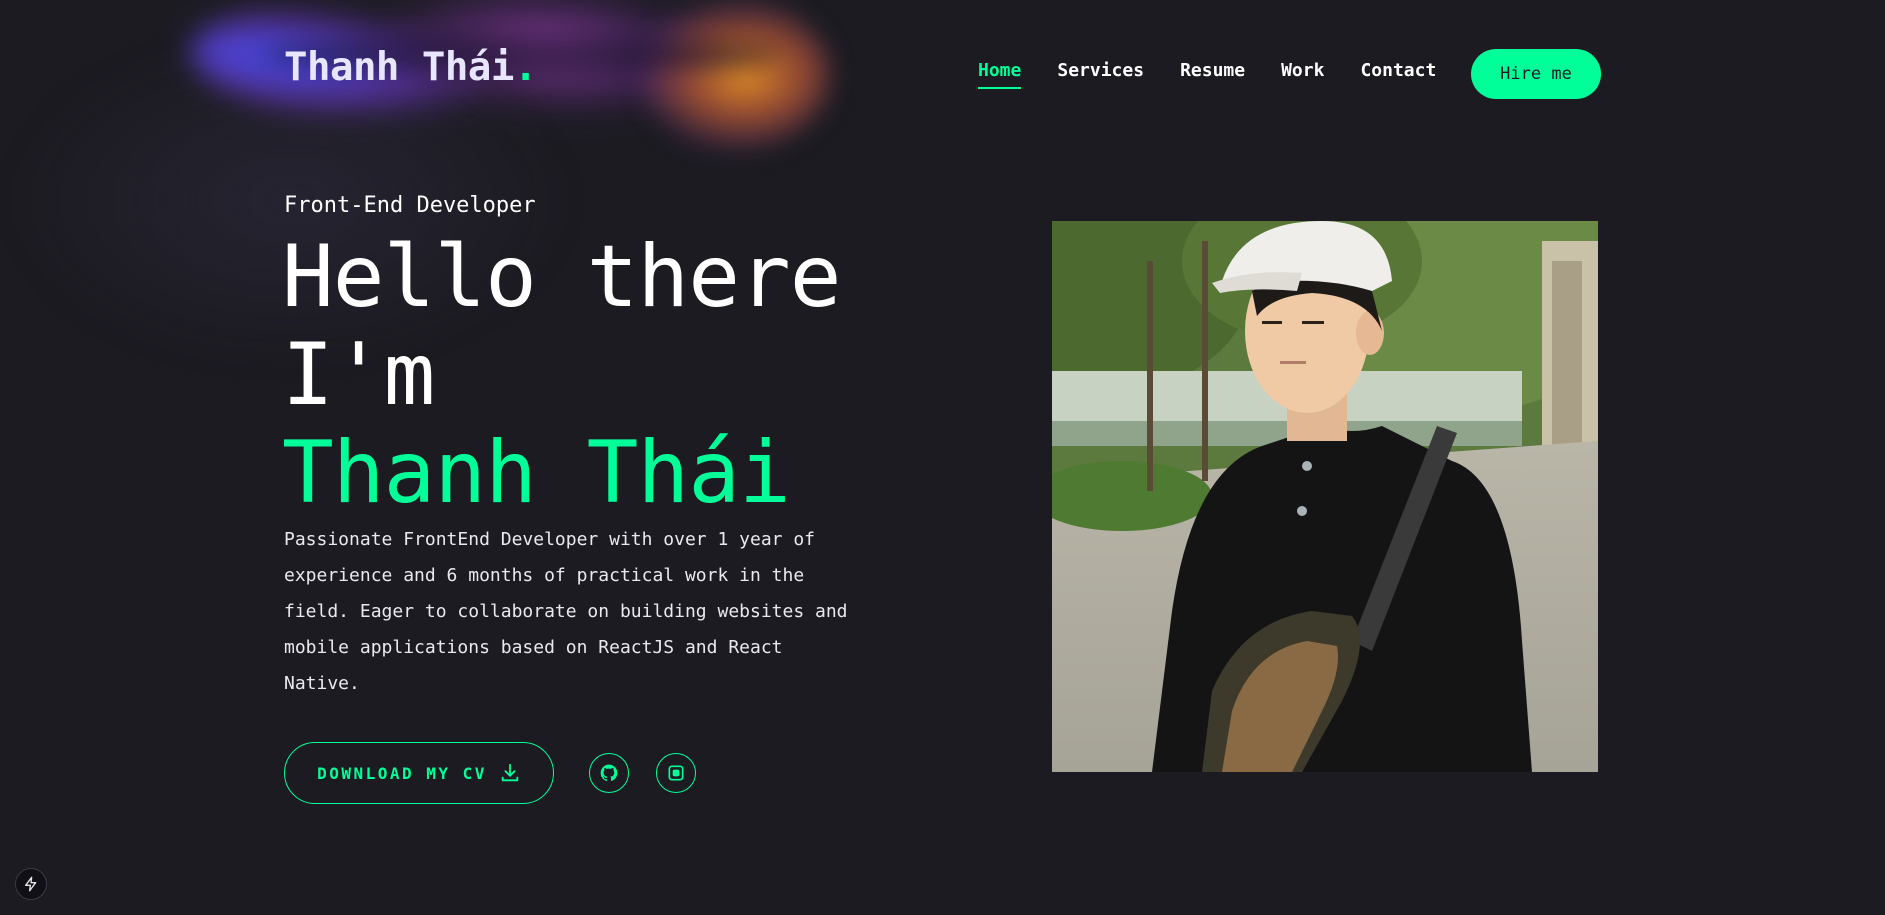  What do you see at coordinates (1398, 74) in the screenshot?
I see `nav-item-contact: Contact` at bounding box center [1398, 74].